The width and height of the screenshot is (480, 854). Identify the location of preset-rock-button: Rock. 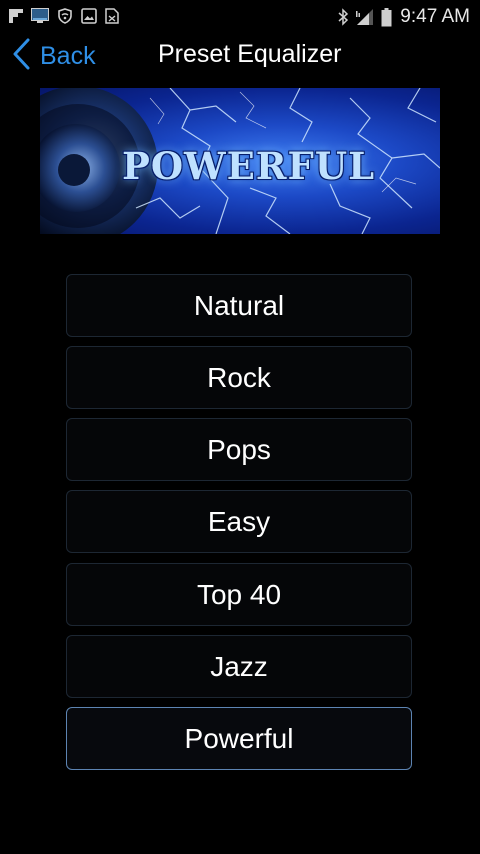
(239, 377).